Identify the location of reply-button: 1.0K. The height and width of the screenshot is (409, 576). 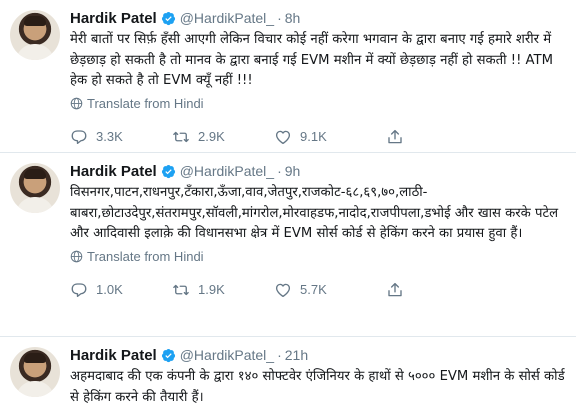
(121, 290).